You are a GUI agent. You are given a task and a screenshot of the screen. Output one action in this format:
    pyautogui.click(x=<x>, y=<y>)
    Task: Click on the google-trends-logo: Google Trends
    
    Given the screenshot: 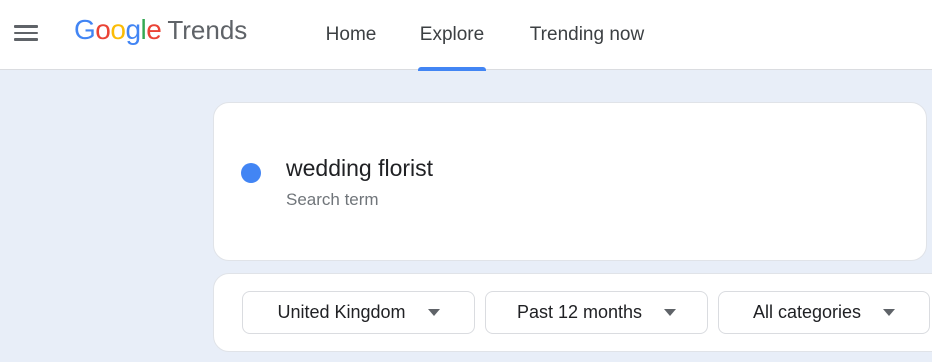 What is the action you would take?
    pyautogui.click(x=160, y=34)
    